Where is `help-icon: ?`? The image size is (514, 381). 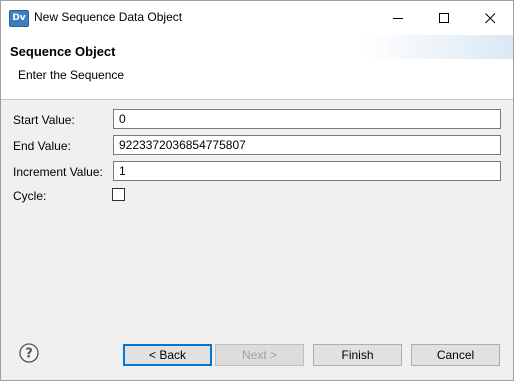 help-icon: ? is located at coordinates (29, 353).